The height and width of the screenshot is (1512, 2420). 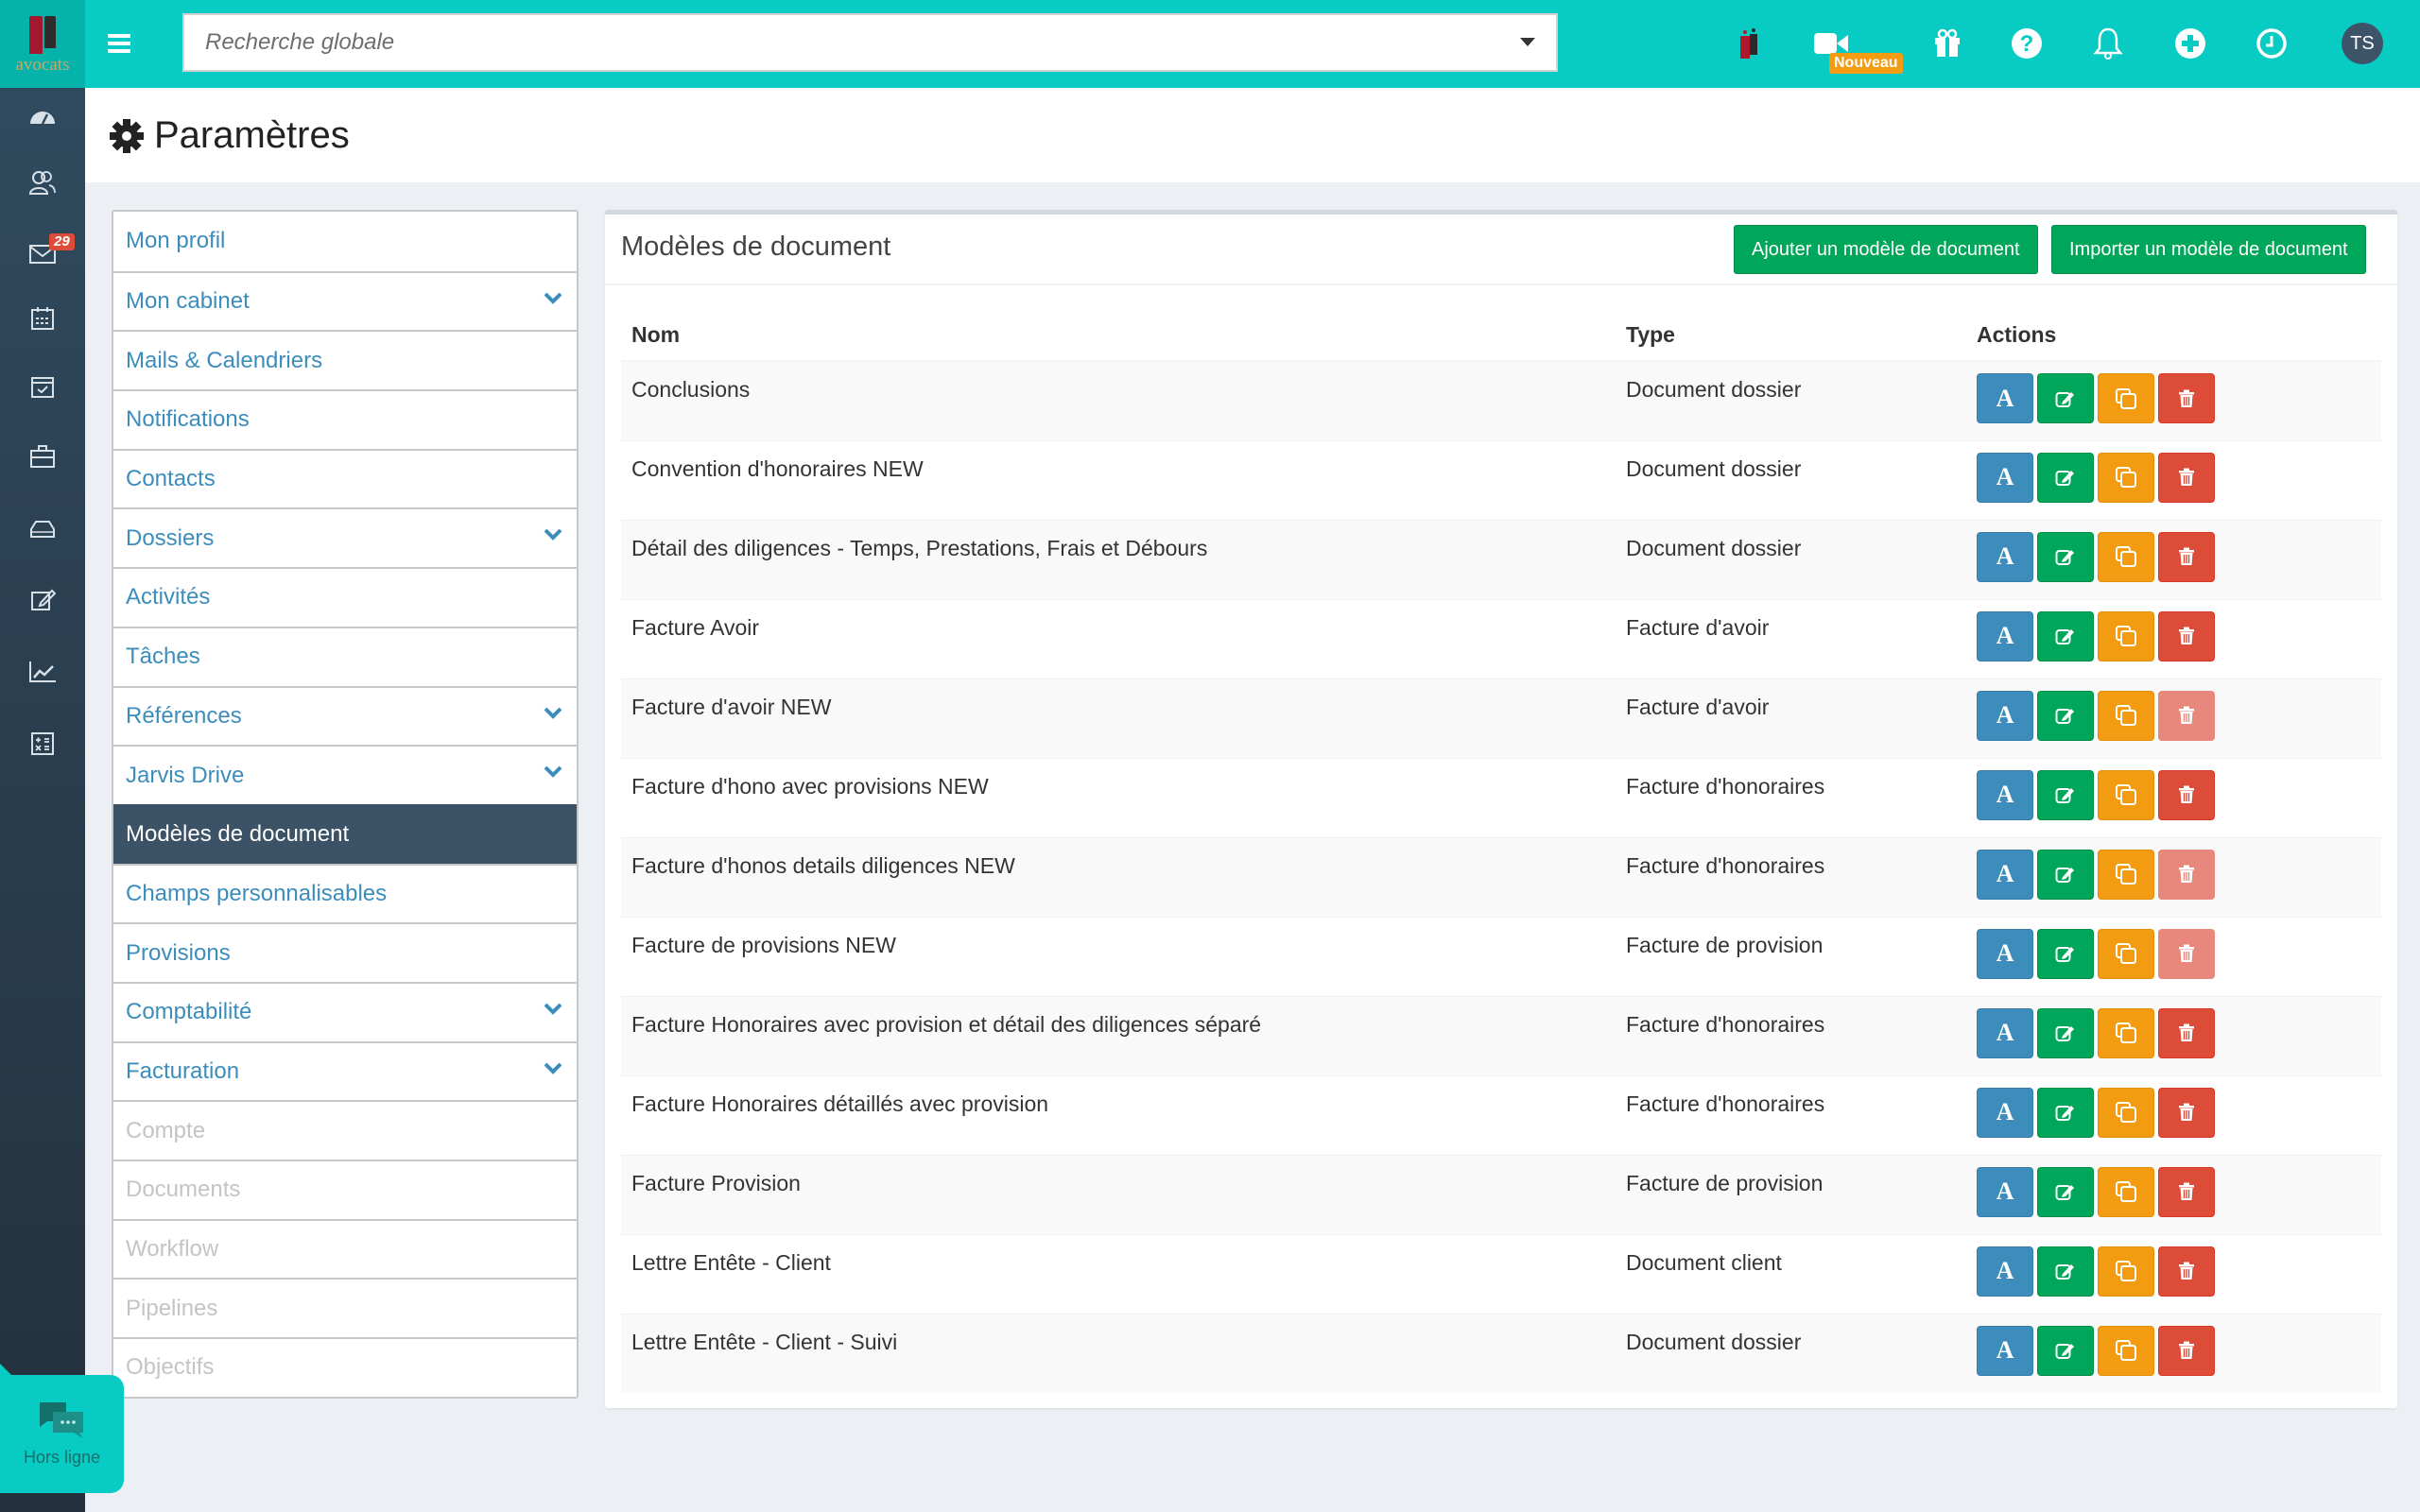 What do you see at coordinates (2208, 249) in the screenshot?
I see `import-template-button: Importer un modèle de document` at bounding box center [2208, 249].